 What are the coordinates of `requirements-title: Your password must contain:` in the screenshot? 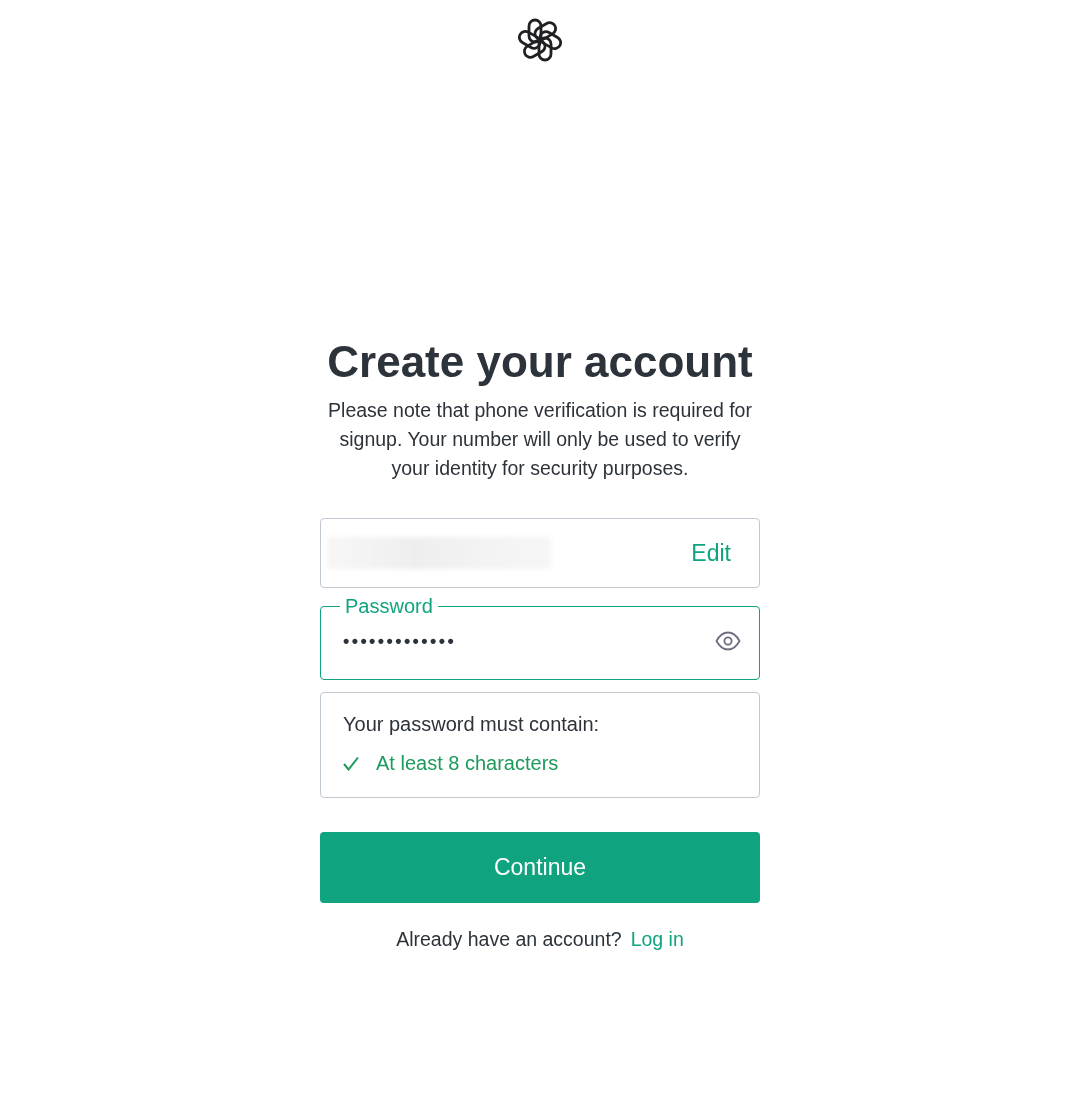 It's located at (472, 724).